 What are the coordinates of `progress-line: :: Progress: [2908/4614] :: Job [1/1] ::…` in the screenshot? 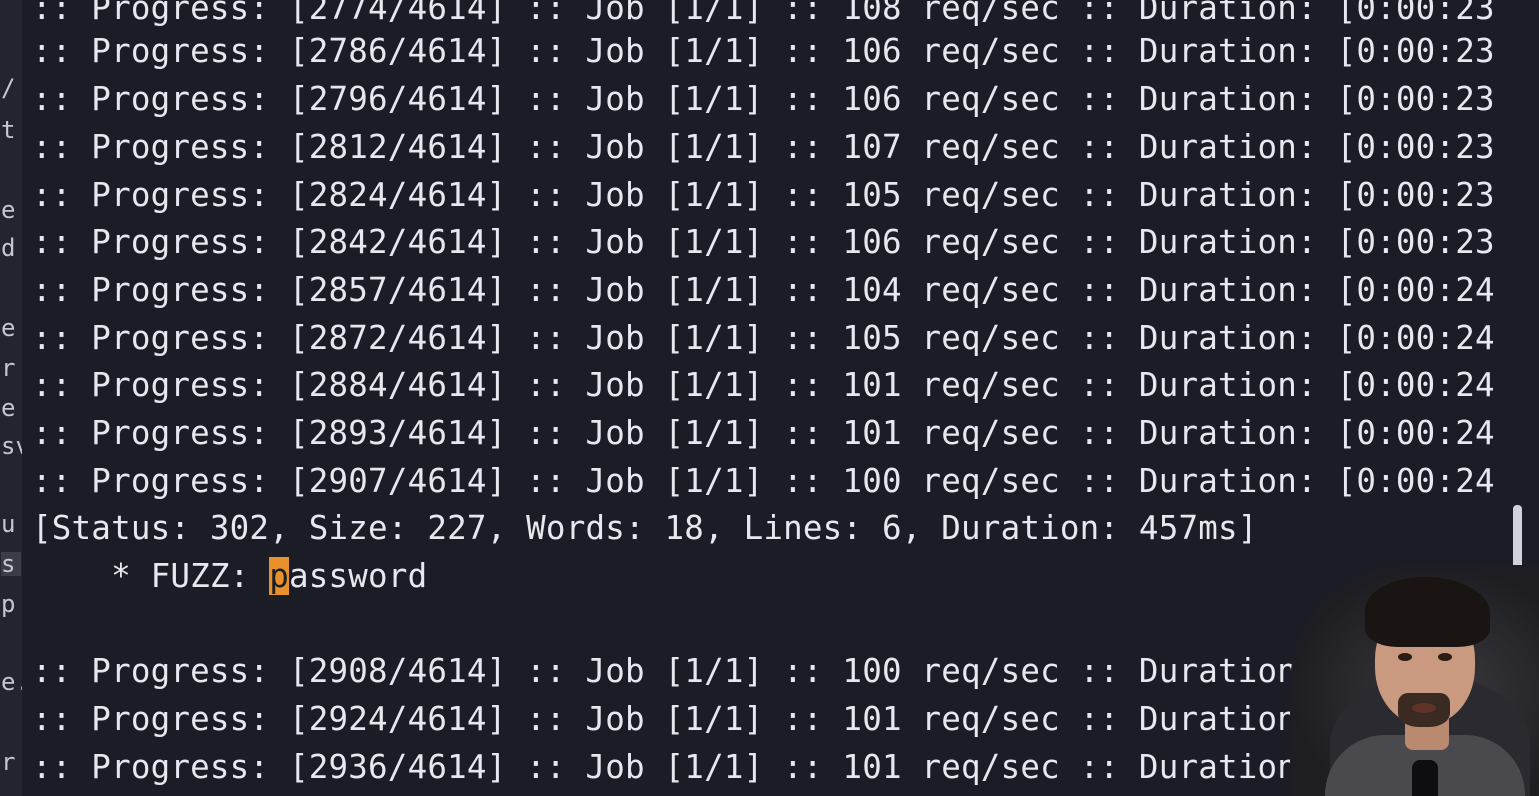 It's located at (694, 671).